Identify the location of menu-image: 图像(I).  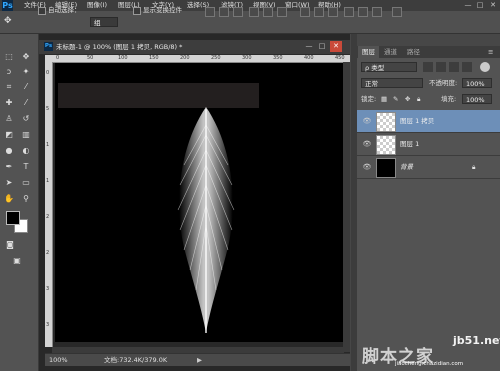
(97, 5).